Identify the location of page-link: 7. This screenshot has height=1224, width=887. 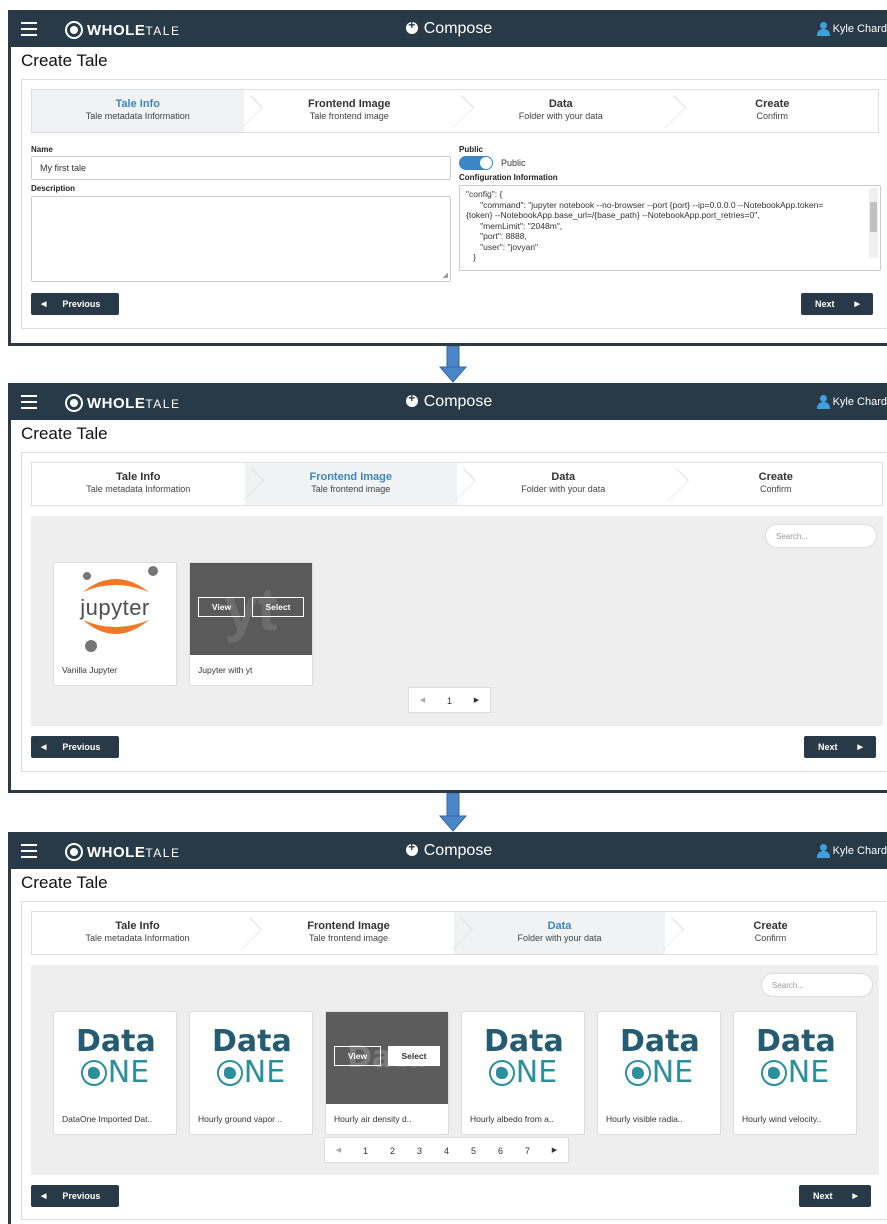
(527, 1150).